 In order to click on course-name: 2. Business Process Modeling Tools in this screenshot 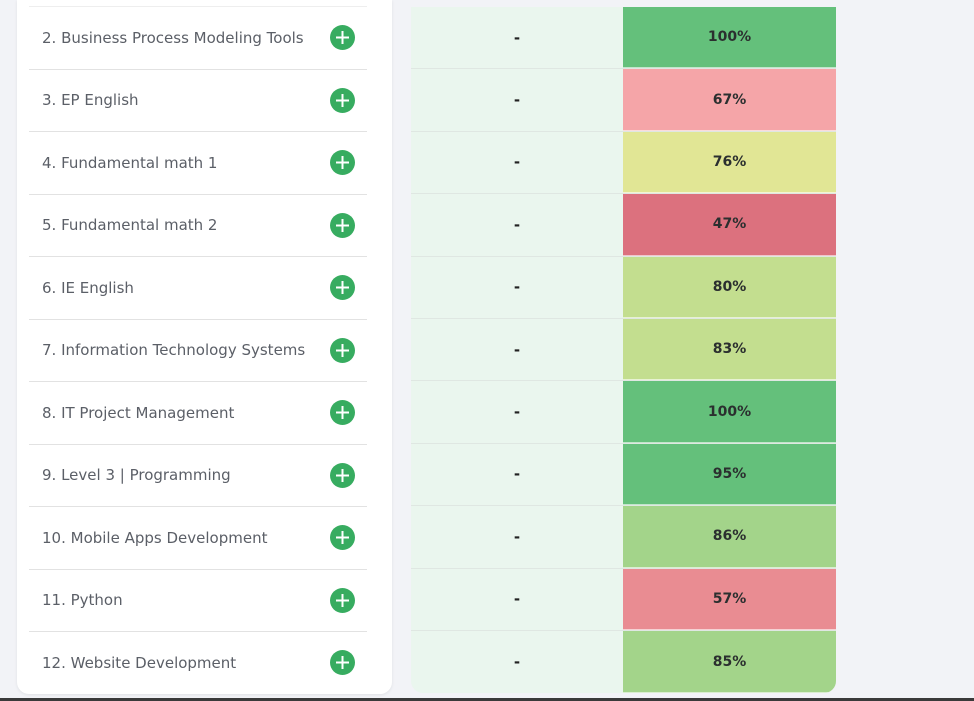, I will do `click(173, 37)`.